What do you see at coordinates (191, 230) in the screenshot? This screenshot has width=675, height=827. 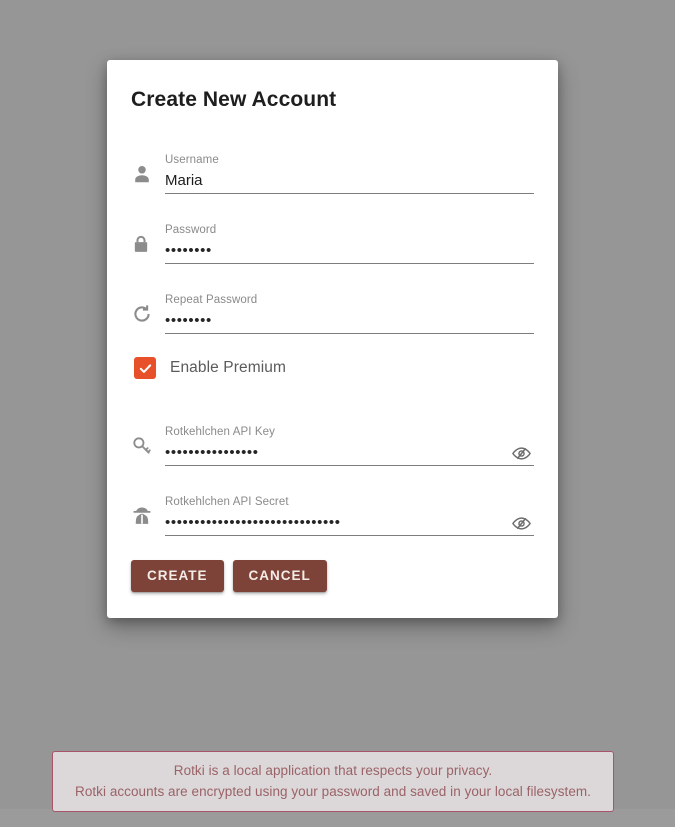 I see `field-label-password: Password` at bounding box center [191, 230].